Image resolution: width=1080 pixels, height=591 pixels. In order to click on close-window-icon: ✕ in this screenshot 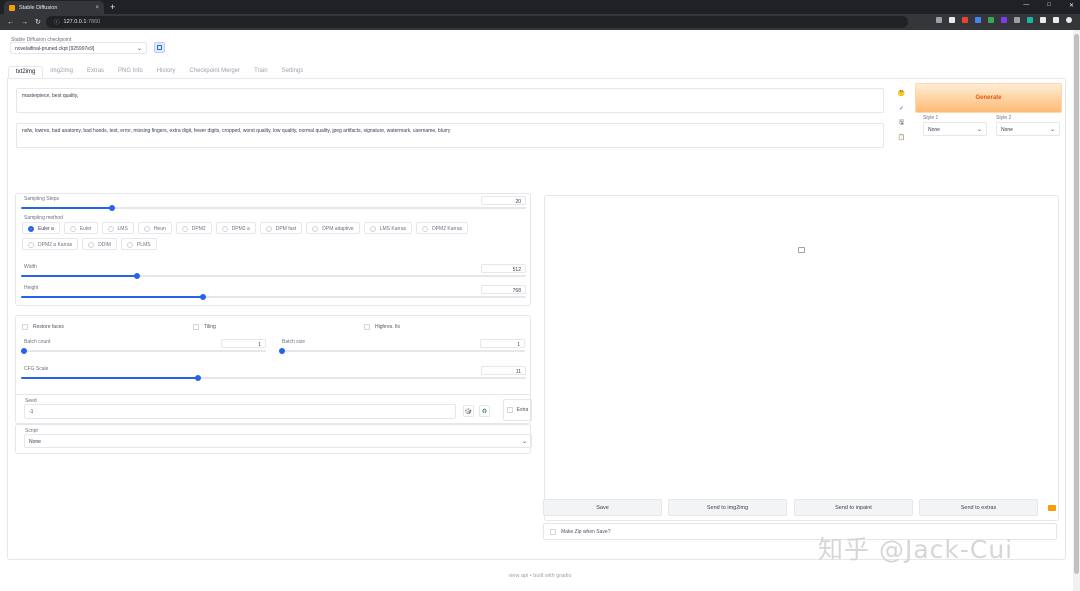, I will do `click(1071, 5)`.